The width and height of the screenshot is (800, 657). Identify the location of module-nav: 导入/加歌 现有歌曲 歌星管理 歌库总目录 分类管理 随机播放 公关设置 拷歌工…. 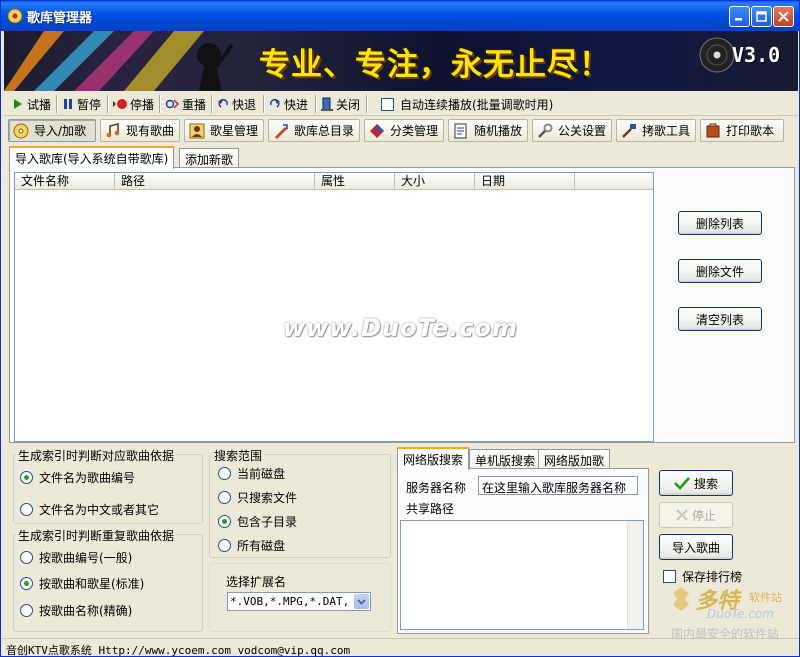
(401, 131).